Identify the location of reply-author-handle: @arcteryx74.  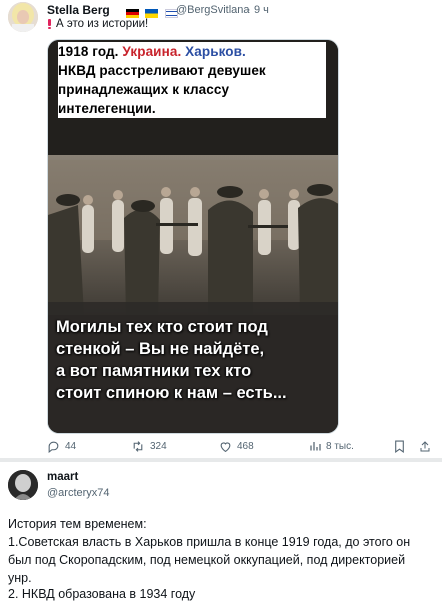
(78, 493).